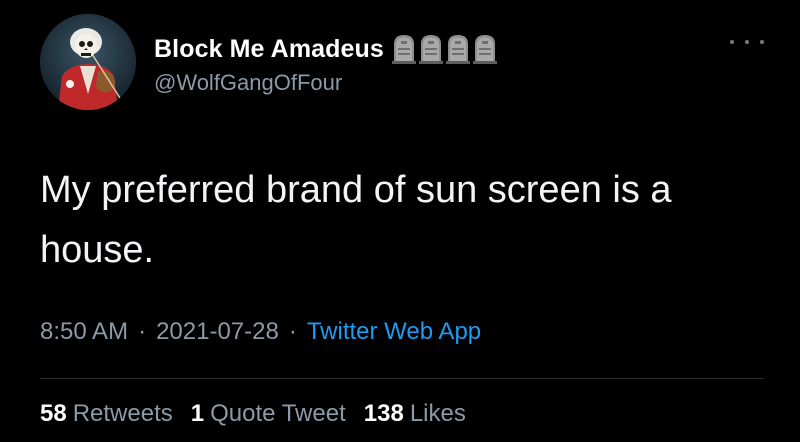 This screenshot has height=442, width=800. What do you see at coordinates (197, 413) in the screenshot?
I see `quote-tweets-count: 1` at bounding box center [197, 413].